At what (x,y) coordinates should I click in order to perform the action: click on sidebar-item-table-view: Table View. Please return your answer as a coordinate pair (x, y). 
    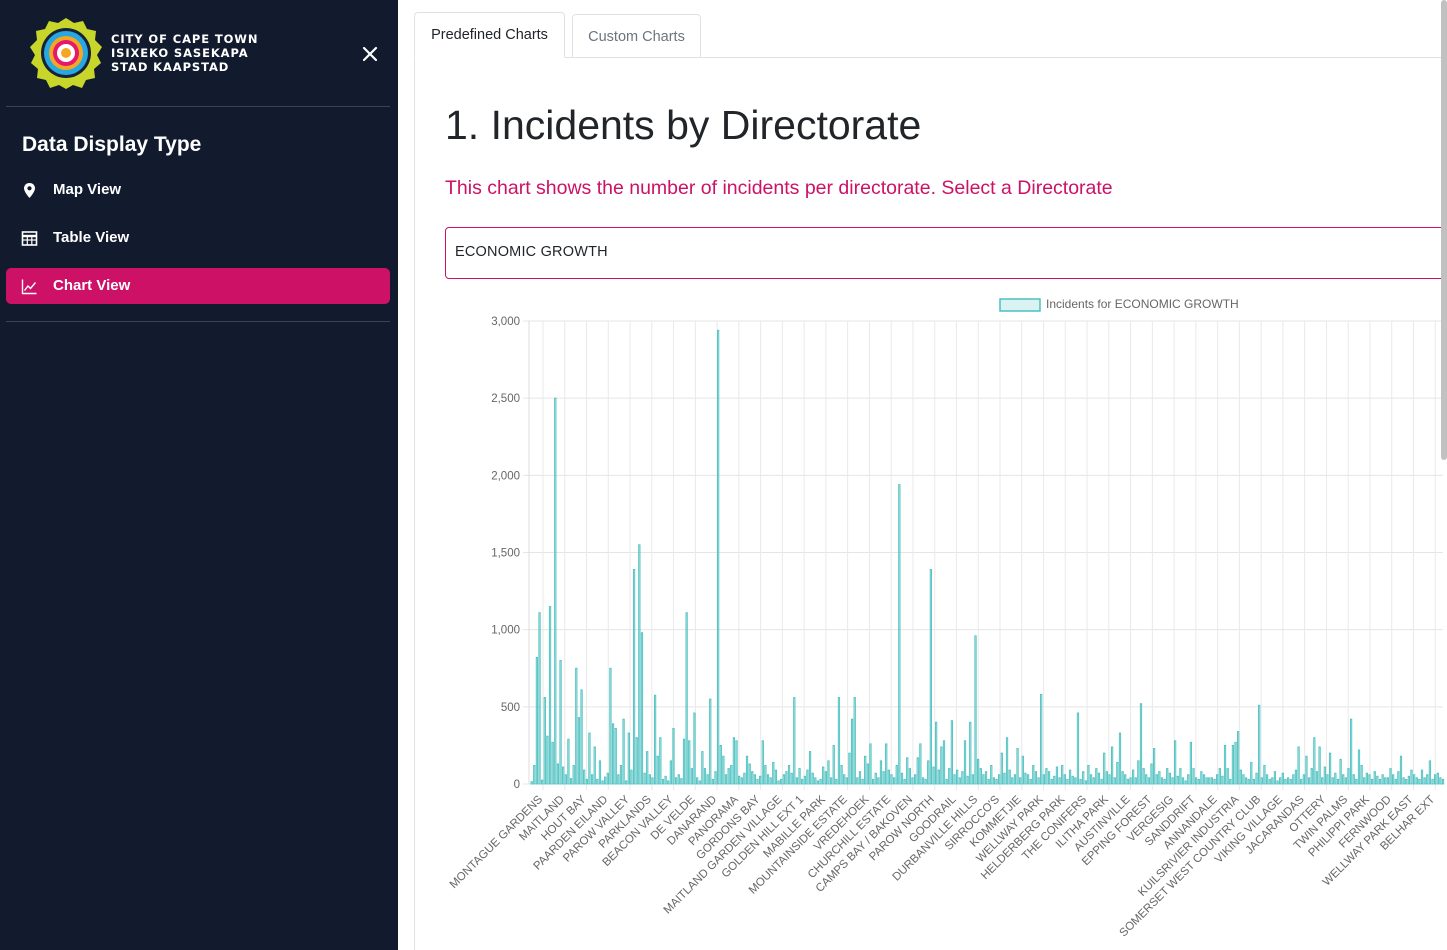
    Looking at the image, I should click on (198, 238).